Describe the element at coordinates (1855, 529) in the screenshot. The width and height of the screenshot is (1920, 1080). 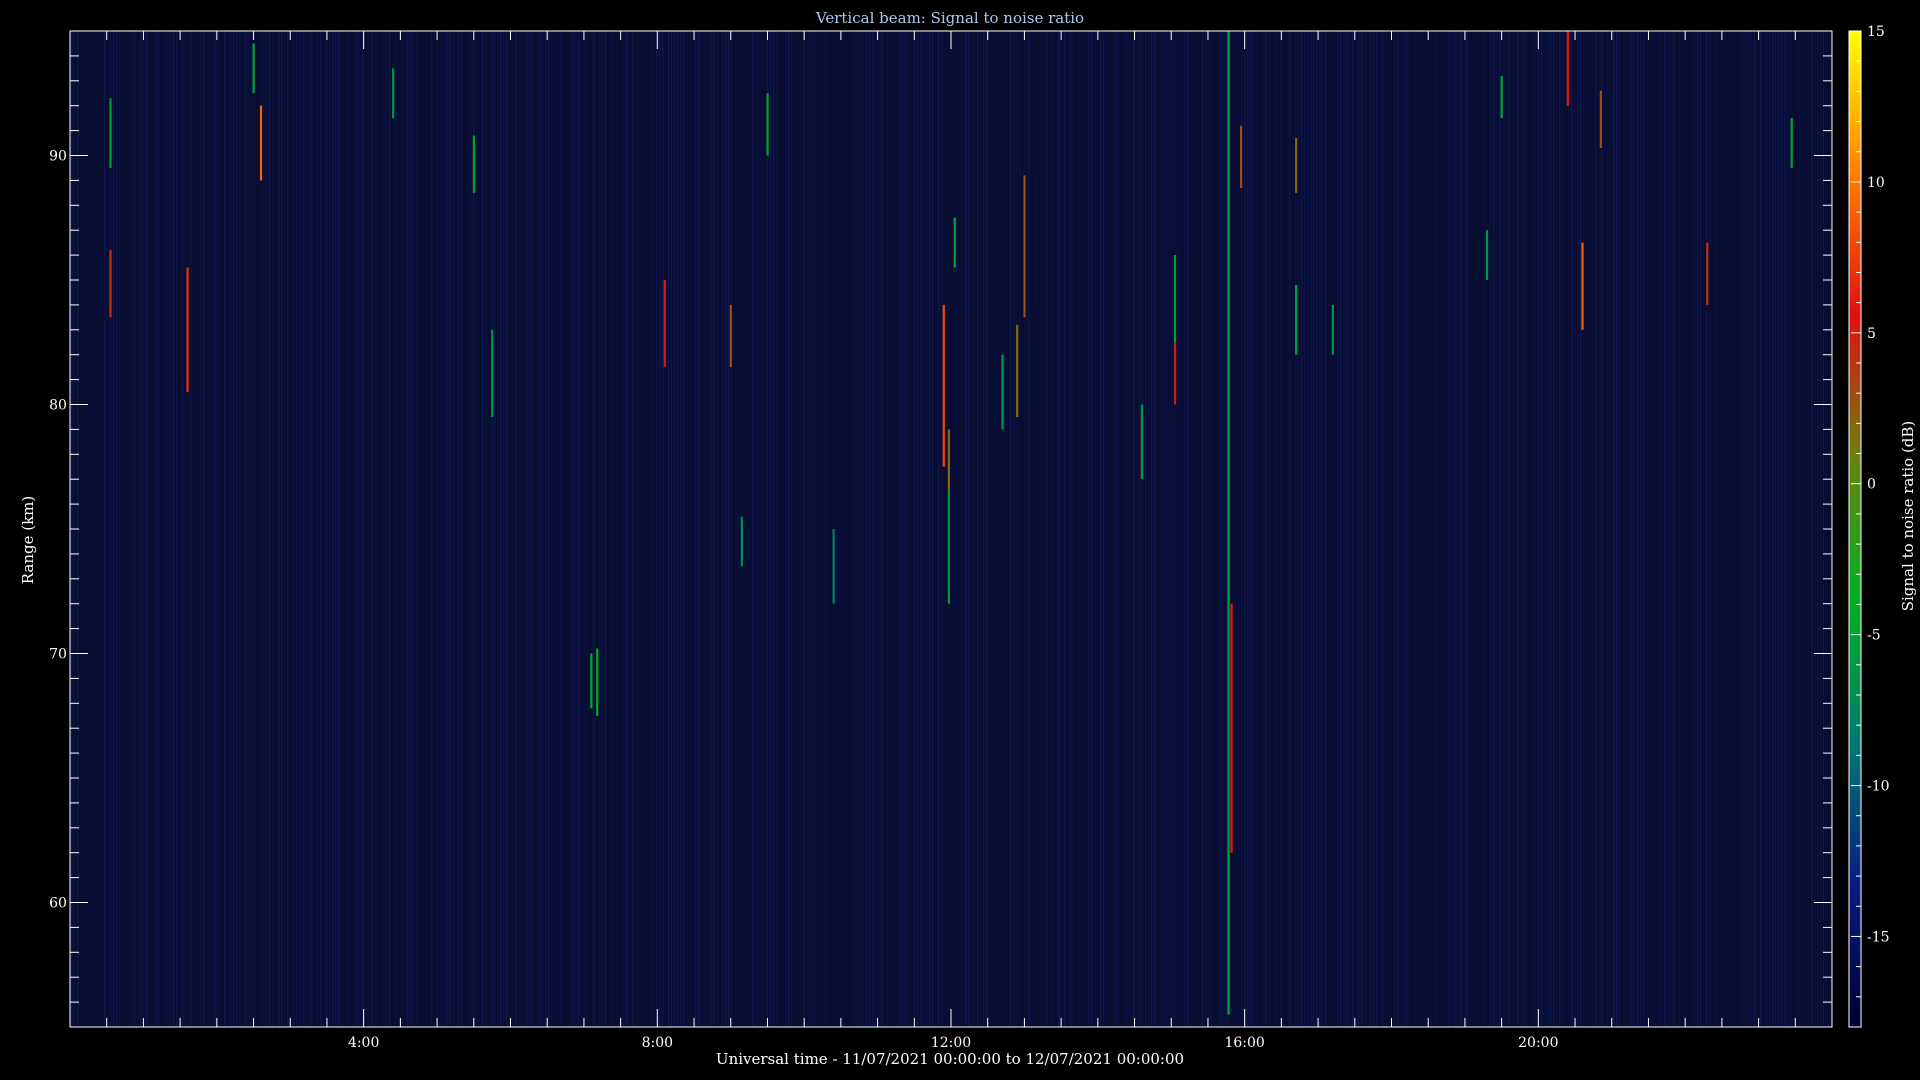
I see `colorbar-gradient` at that location.